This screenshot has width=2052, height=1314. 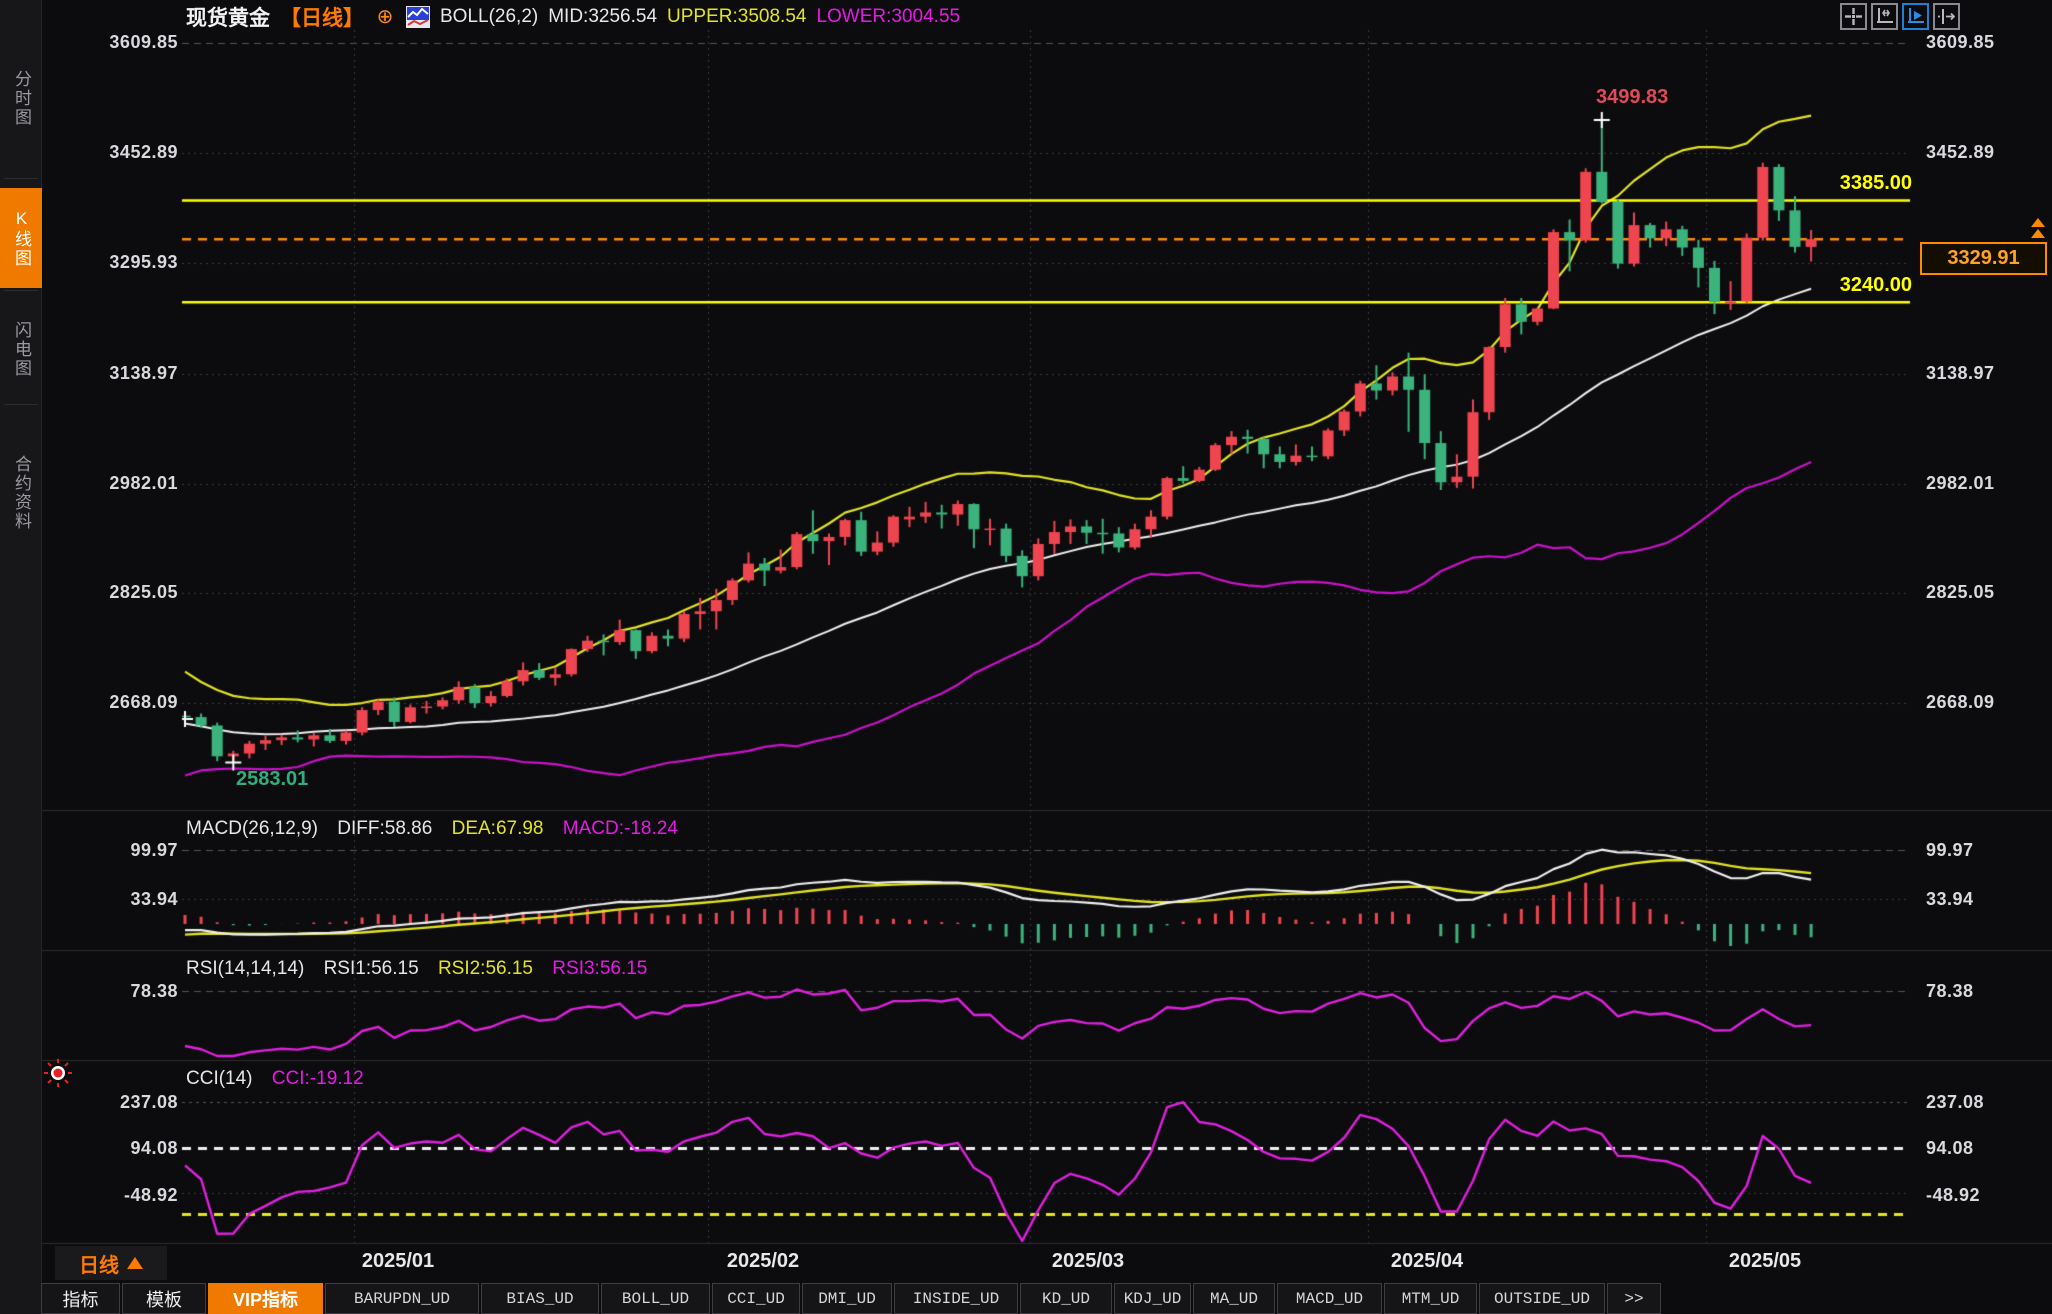 I want to click on last-price-badge: 3329.91, so click(x=1983, y=258).